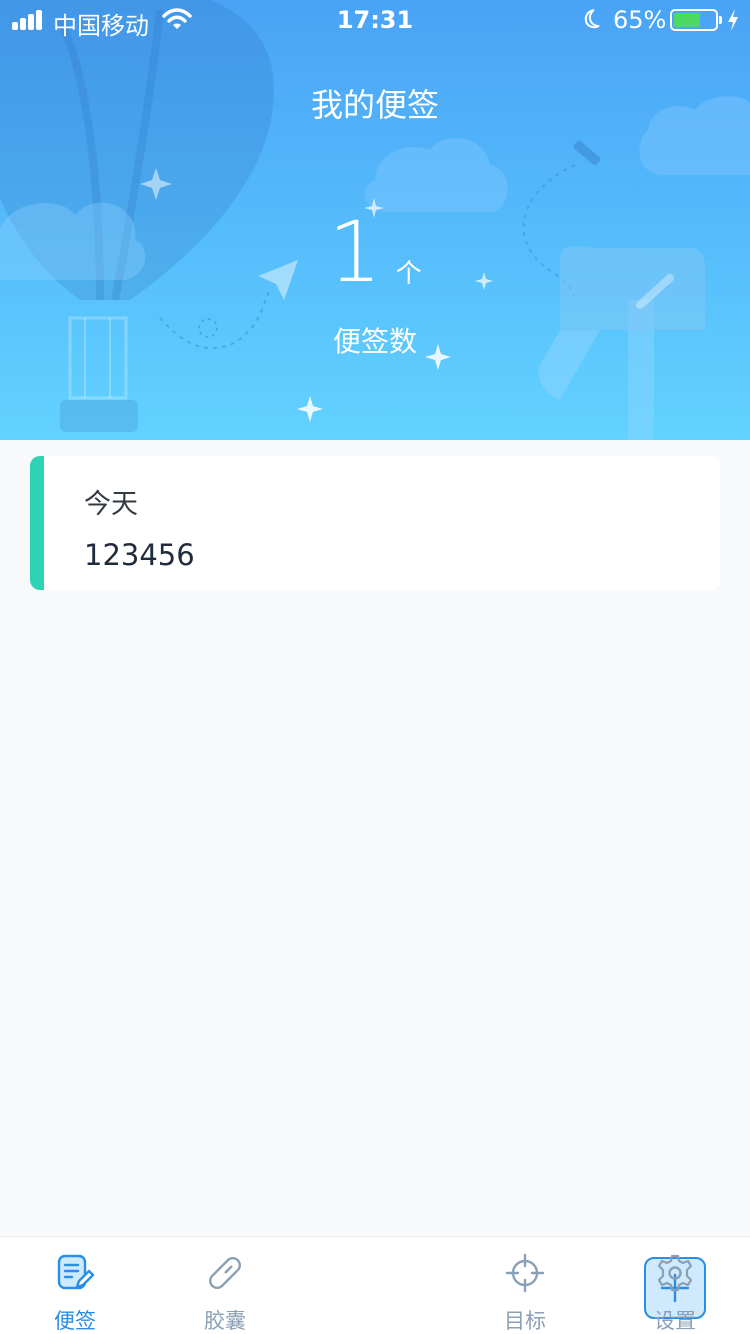 This screenshot has width=750, height=1334. I want to click on capsule-icon, so click(225, 1273).